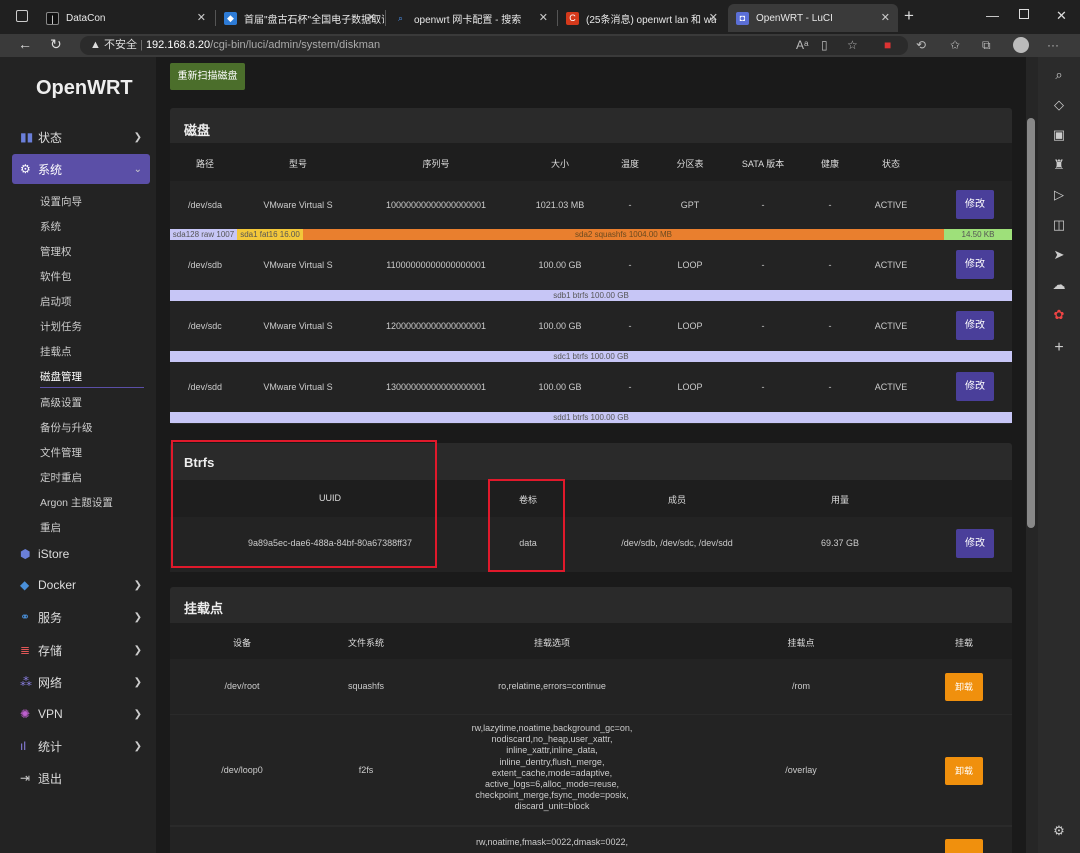 The height and width of the screenshot is (853, 1080). I want to click on umount-button, so click(964, 846).